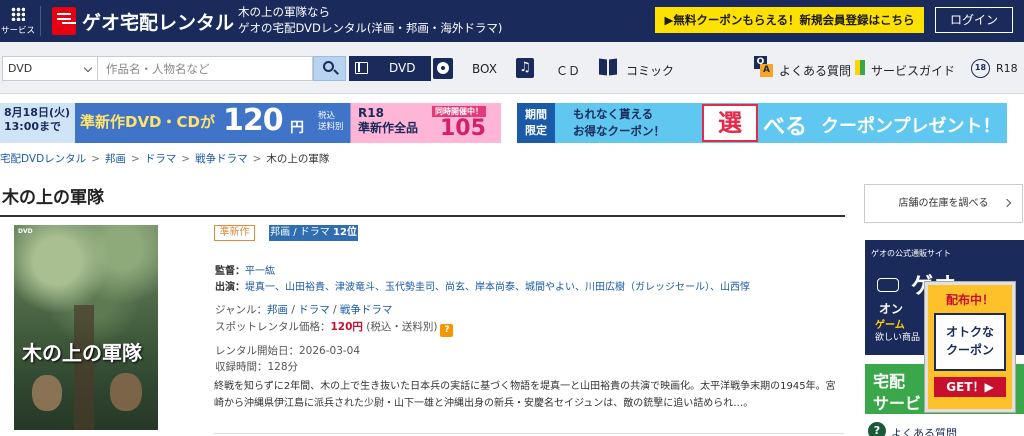 This screenshot has width=1024, height=436. Describe the element at coordinates (888, 285) in the screenshot. I see `game-controller-icon` at that location.